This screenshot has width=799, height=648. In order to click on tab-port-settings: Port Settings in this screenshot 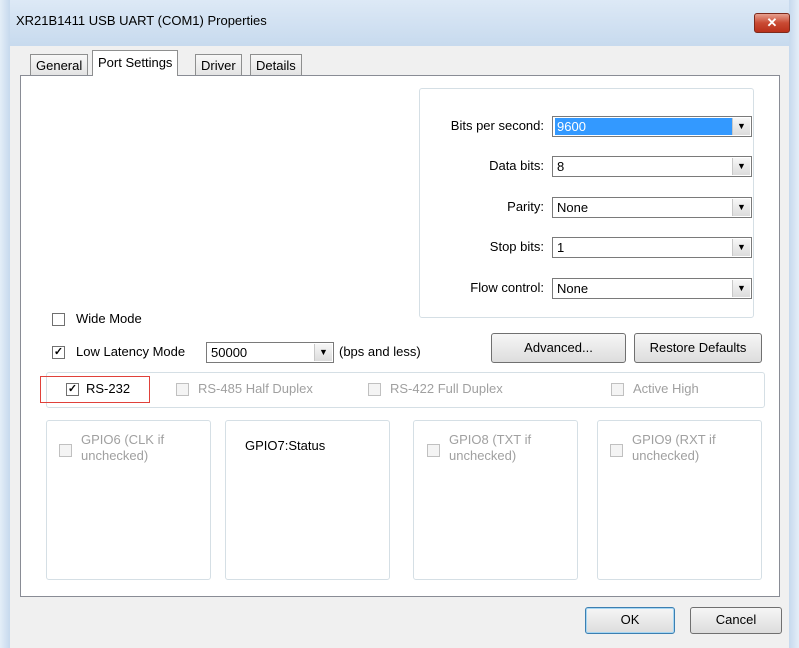, I will do `click(135, 63)`.